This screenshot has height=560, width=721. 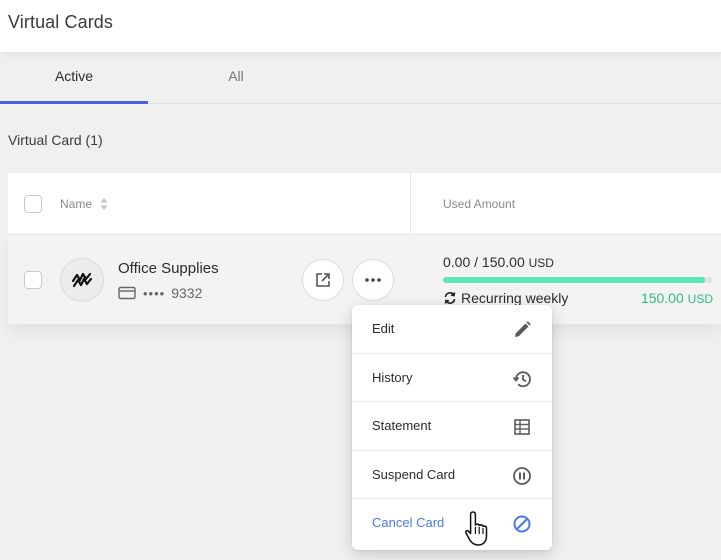 I want to click on page-header: Virtual Cards, so click(x=360, y=26).